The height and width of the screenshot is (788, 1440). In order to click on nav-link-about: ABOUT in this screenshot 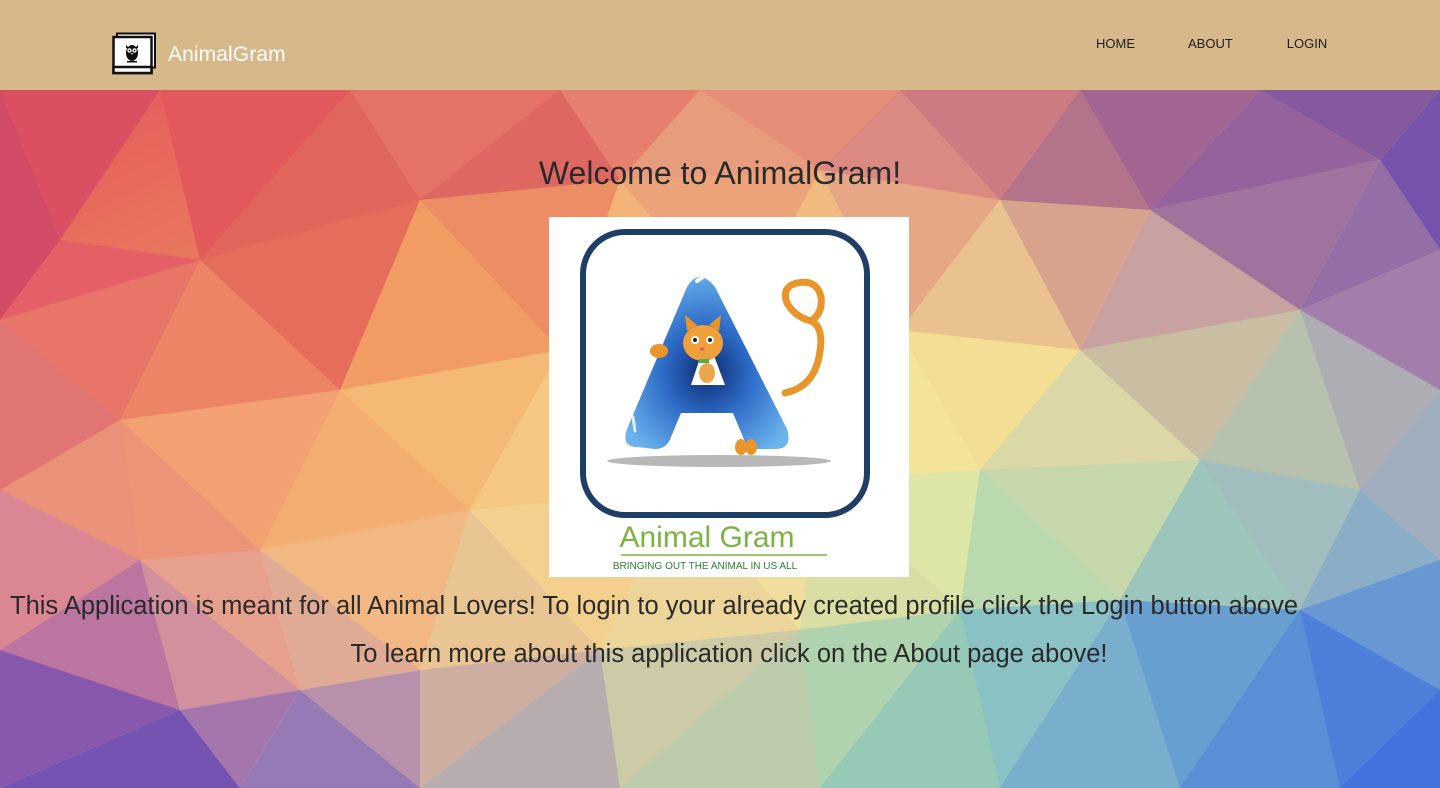, I will do `click(1210, 44)`.